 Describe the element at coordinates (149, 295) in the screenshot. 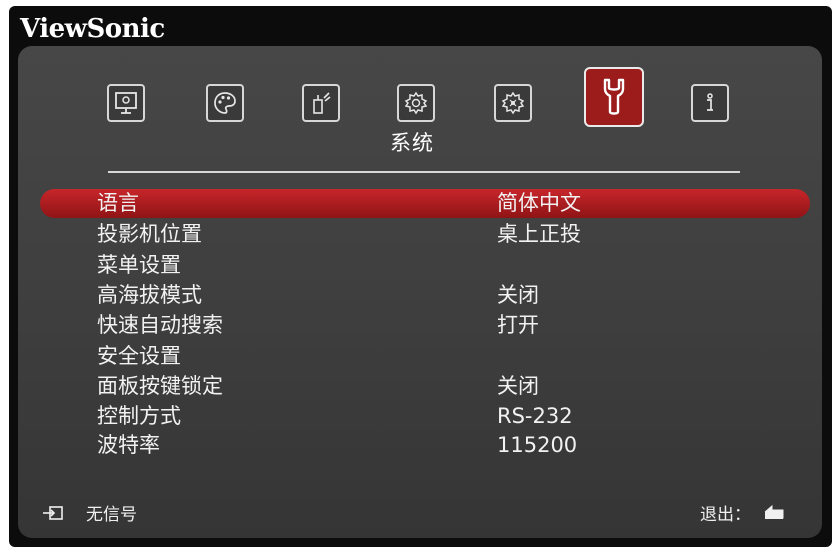

I see `menu-item-label: 高海拔模式` at that location.